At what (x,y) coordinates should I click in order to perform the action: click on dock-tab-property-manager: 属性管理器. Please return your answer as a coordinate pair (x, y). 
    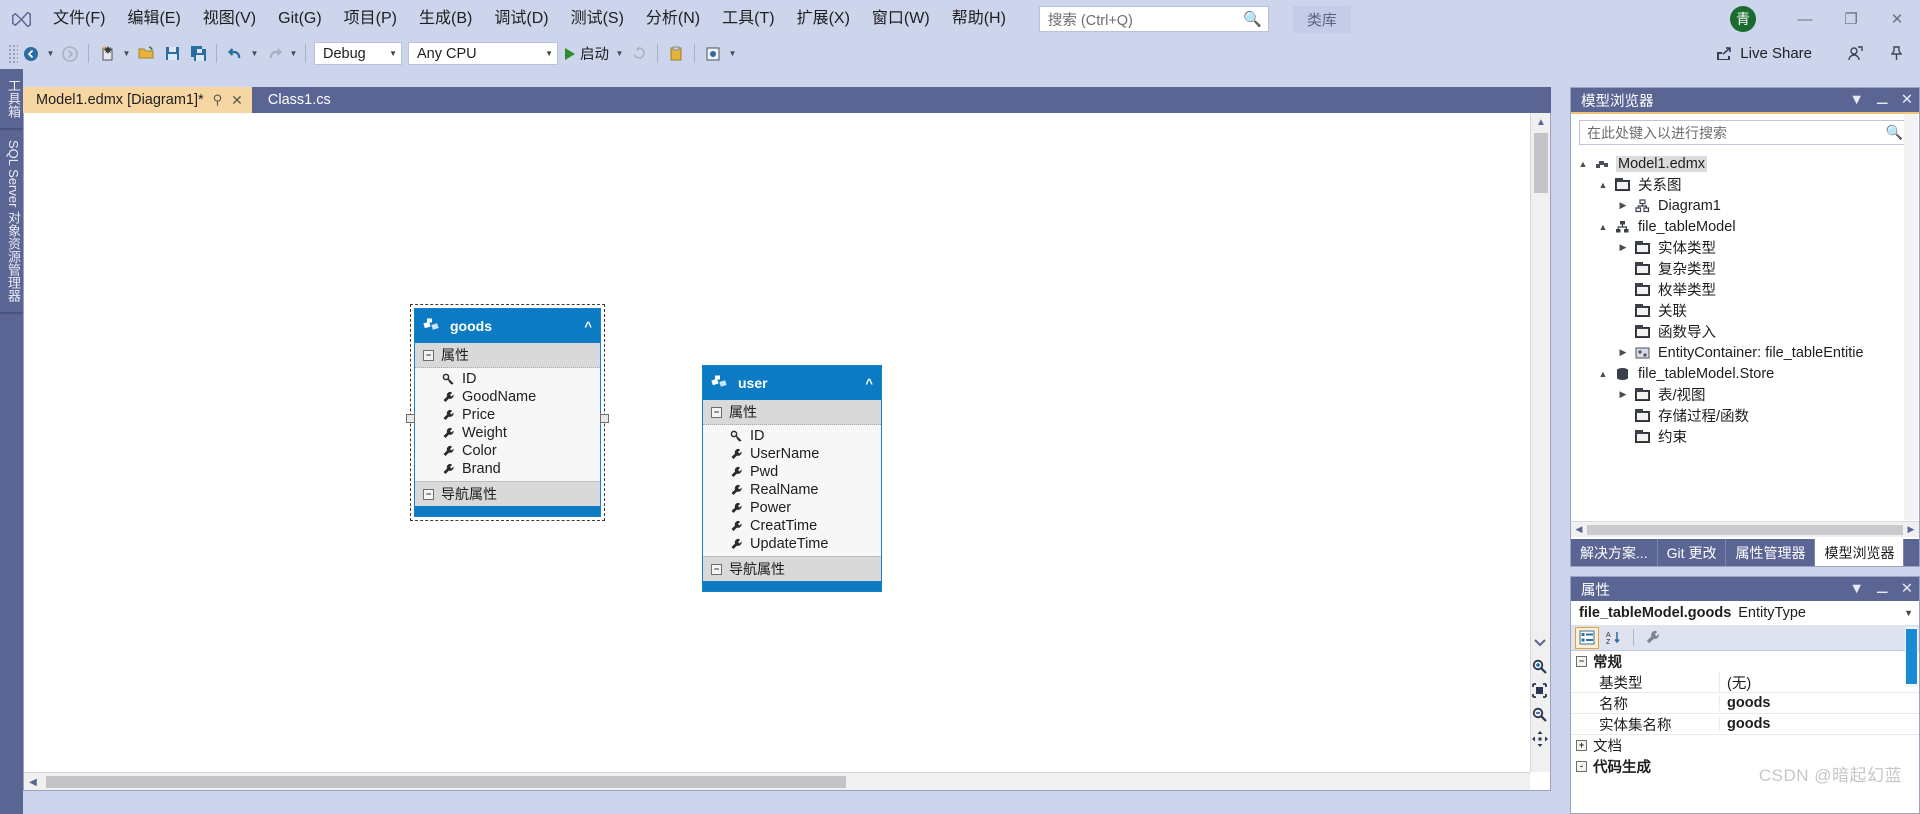
    Looking at the image, I should click on (1771, 552).